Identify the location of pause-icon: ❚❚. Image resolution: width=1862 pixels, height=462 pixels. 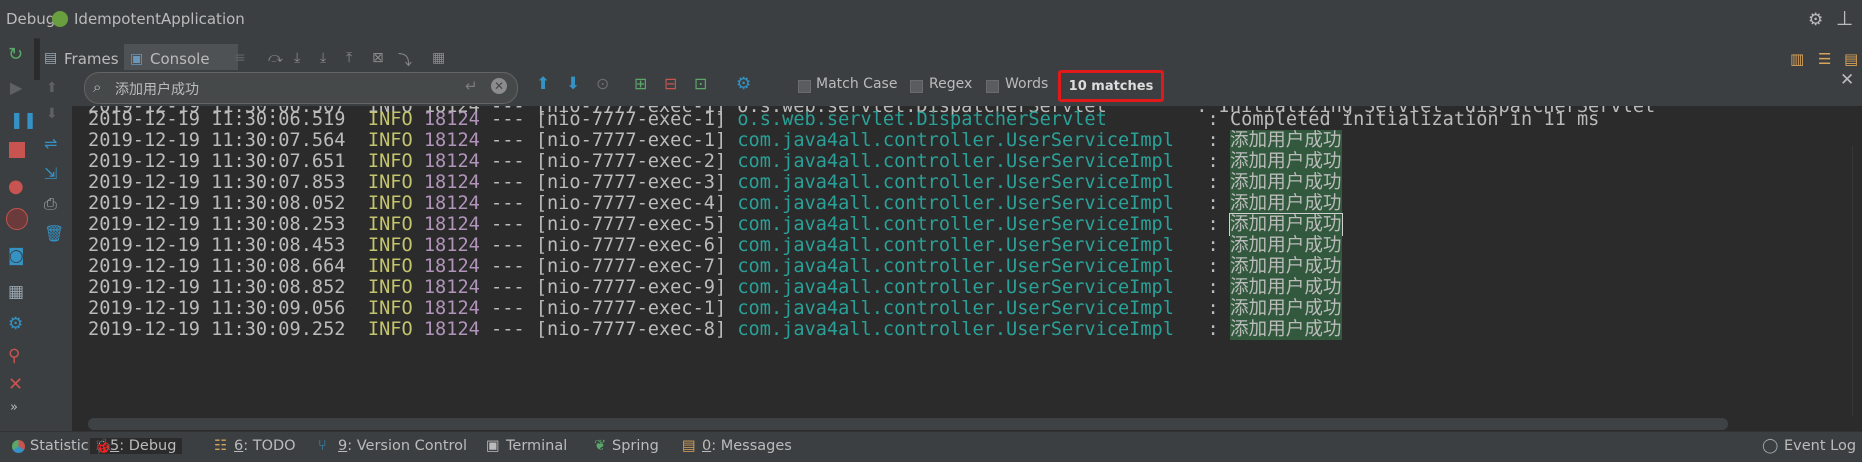
(23, 119).